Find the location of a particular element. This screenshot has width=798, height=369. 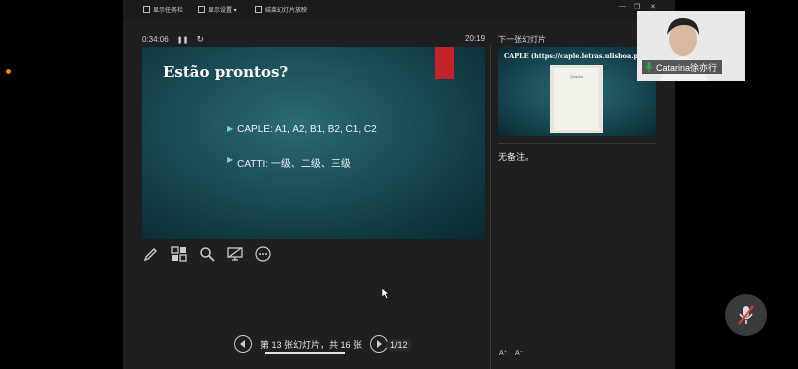

pen-icon is located at coordinates (151, 254).